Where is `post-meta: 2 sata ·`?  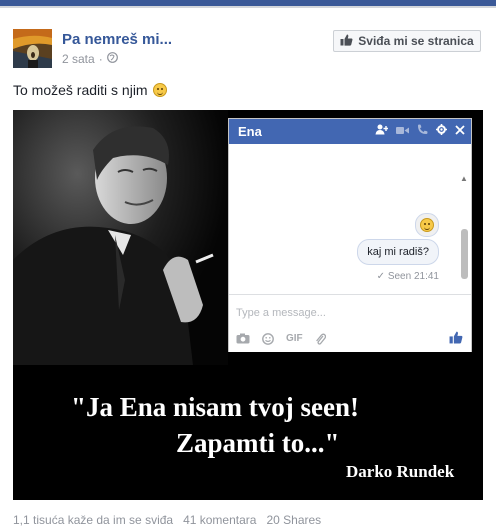
post-meta: 2 sata · is located at coordinates (90, 59).